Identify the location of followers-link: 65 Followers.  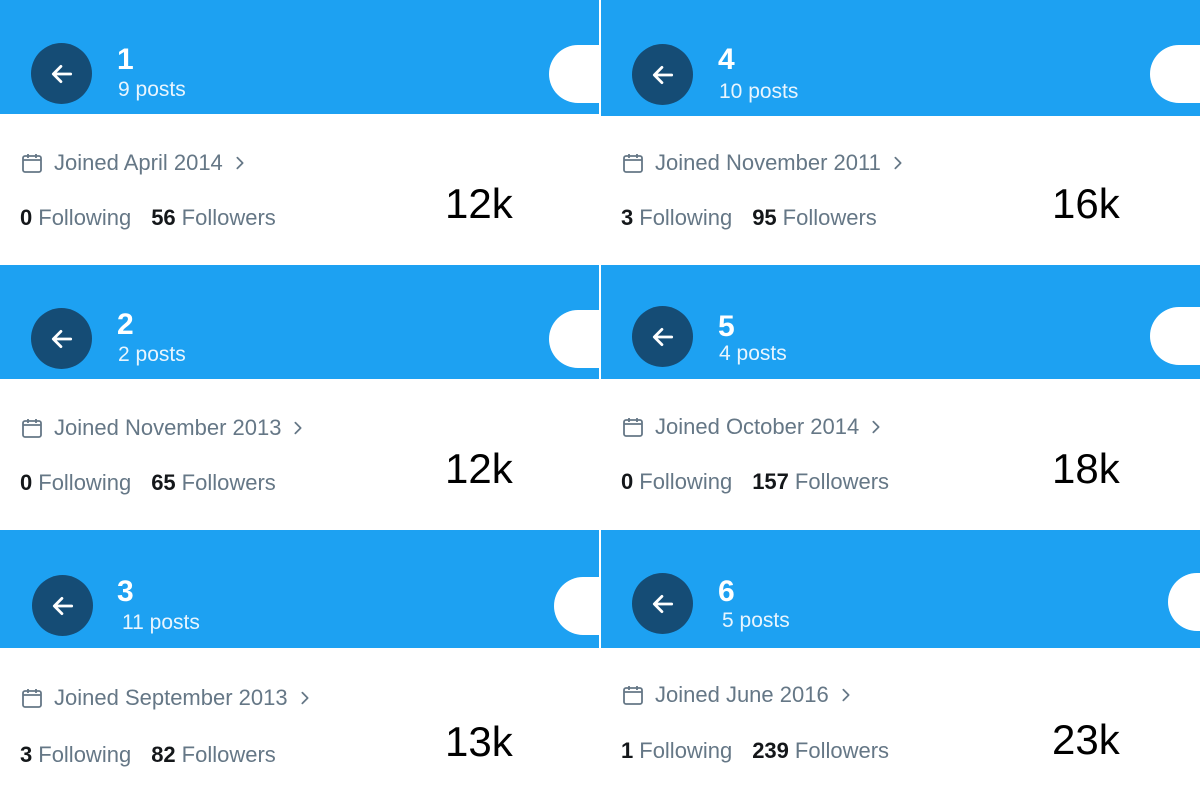
(213, 483).